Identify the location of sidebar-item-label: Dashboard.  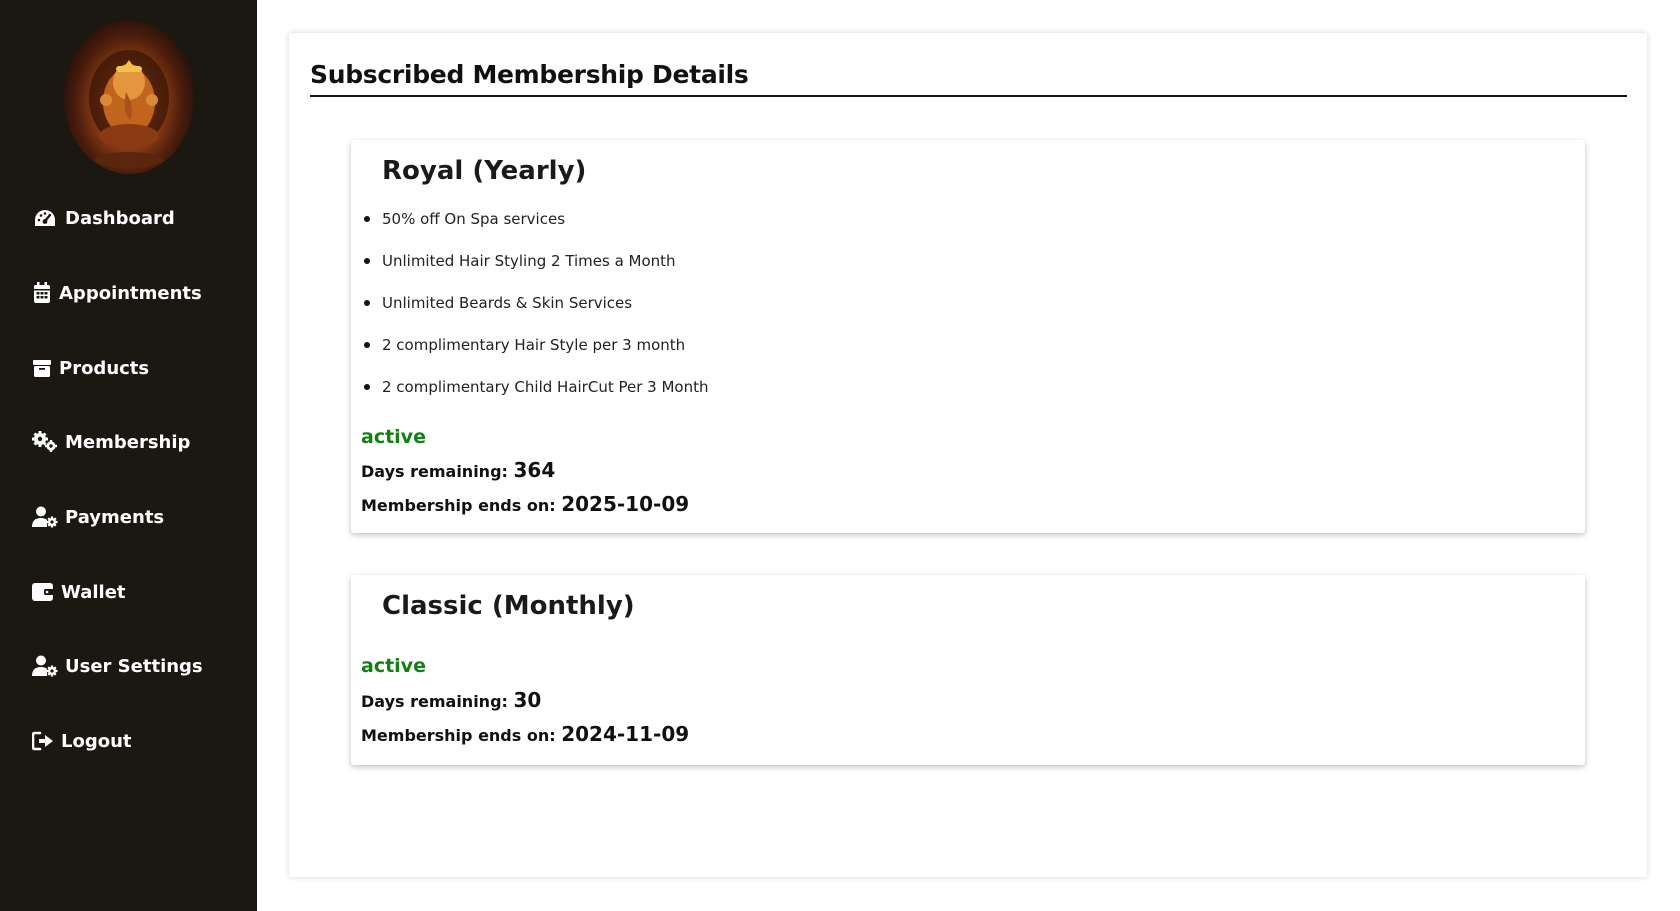
(120, 218).